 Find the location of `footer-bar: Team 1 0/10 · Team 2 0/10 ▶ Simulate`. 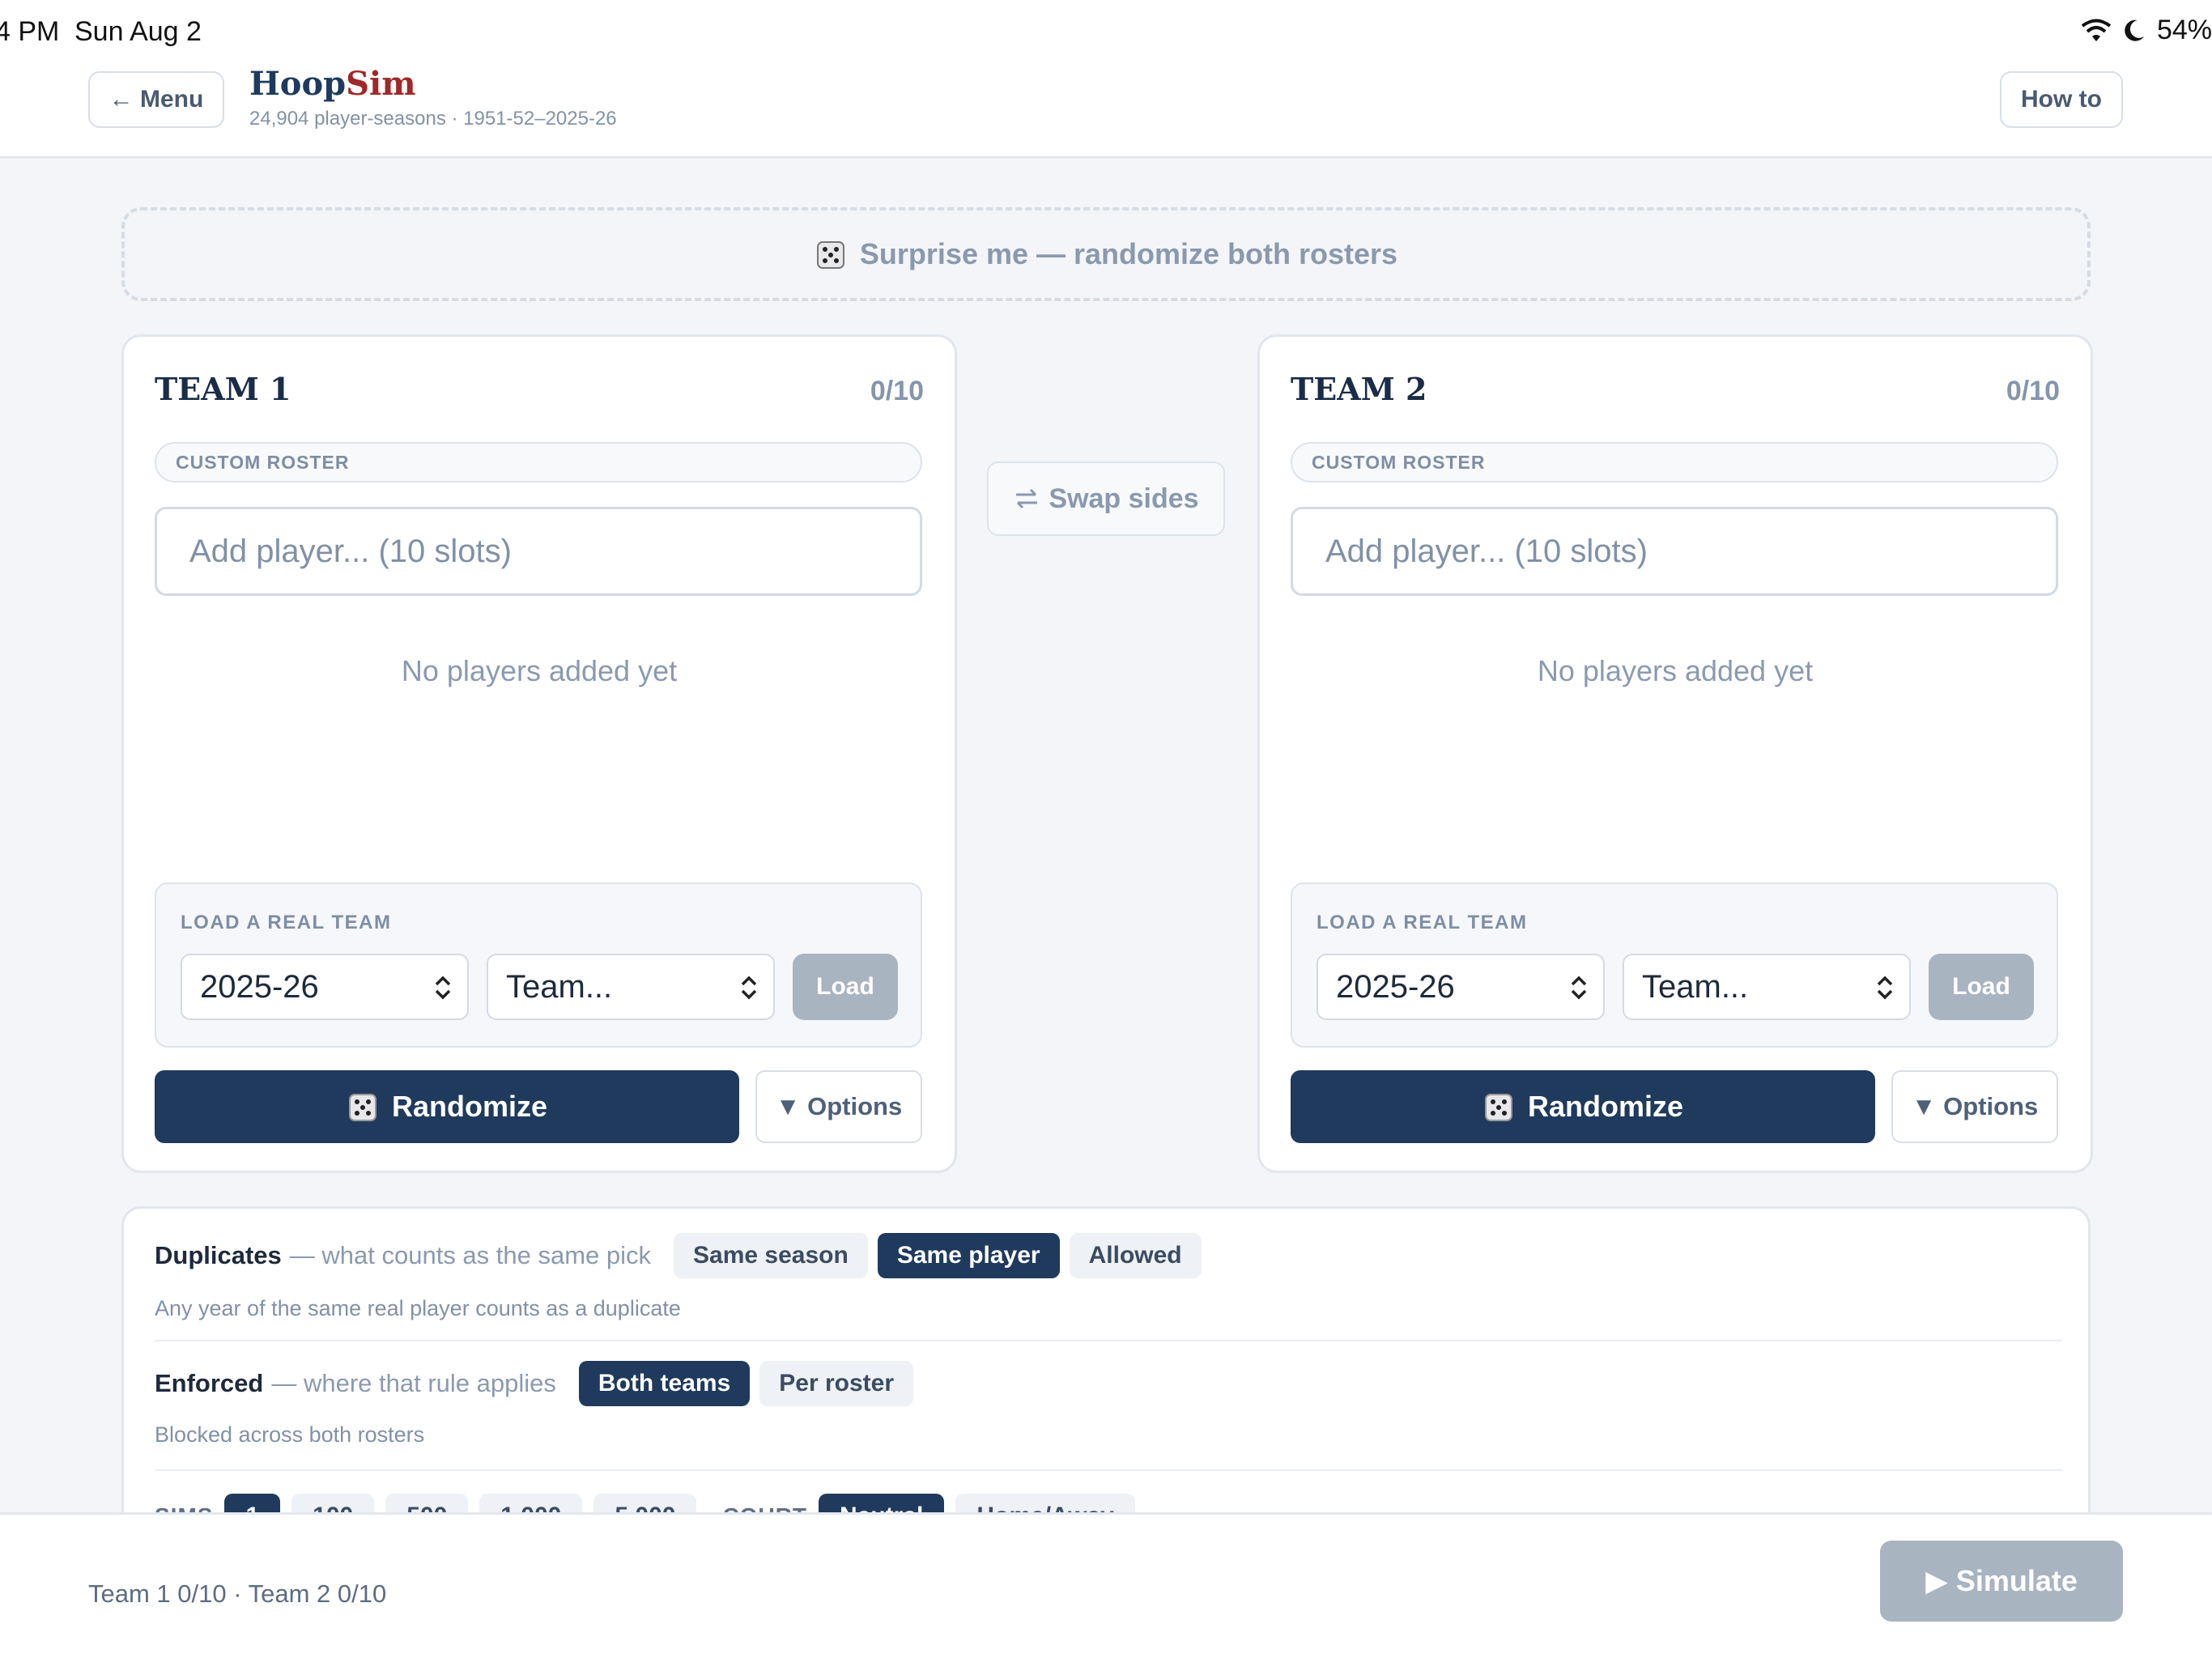

footer-bar: Team 1 0/10 · Team 2 0/10 ▶ Simulate is located at coordinates (1106, 1585).